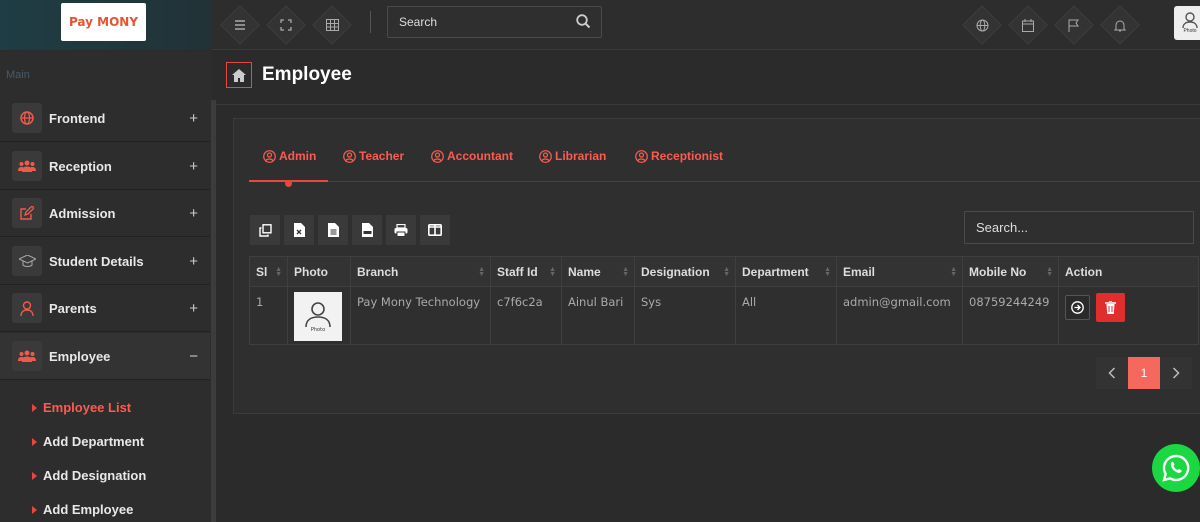 This screenshot has width=1200, height=522. I want to click on excel-export-button, so click(299, 230).